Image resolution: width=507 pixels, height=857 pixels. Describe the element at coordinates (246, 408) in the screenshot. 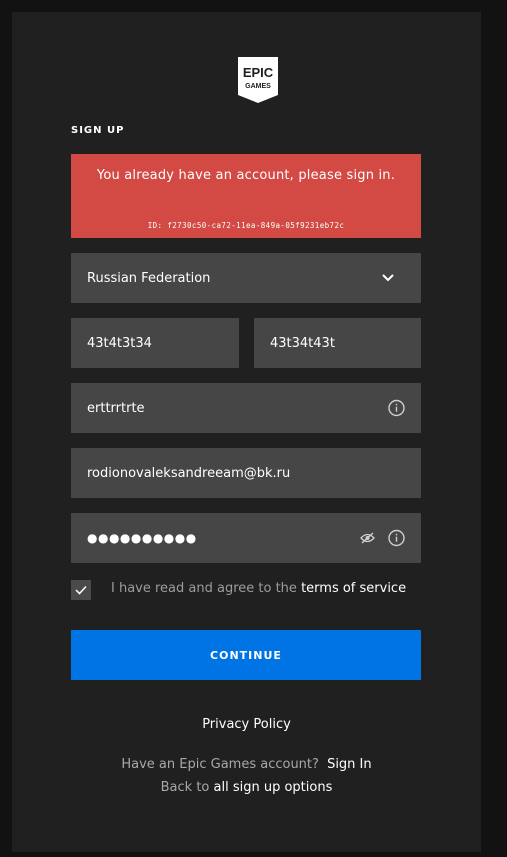

I see `display-name-input: erttrrtrte` at that location.